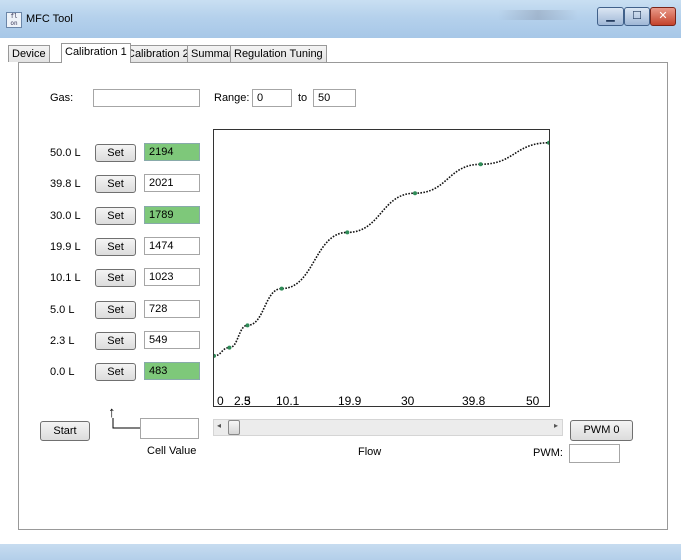 The image size is (681, 560). I want to click on range-from-input: 0, so click(272, 98).